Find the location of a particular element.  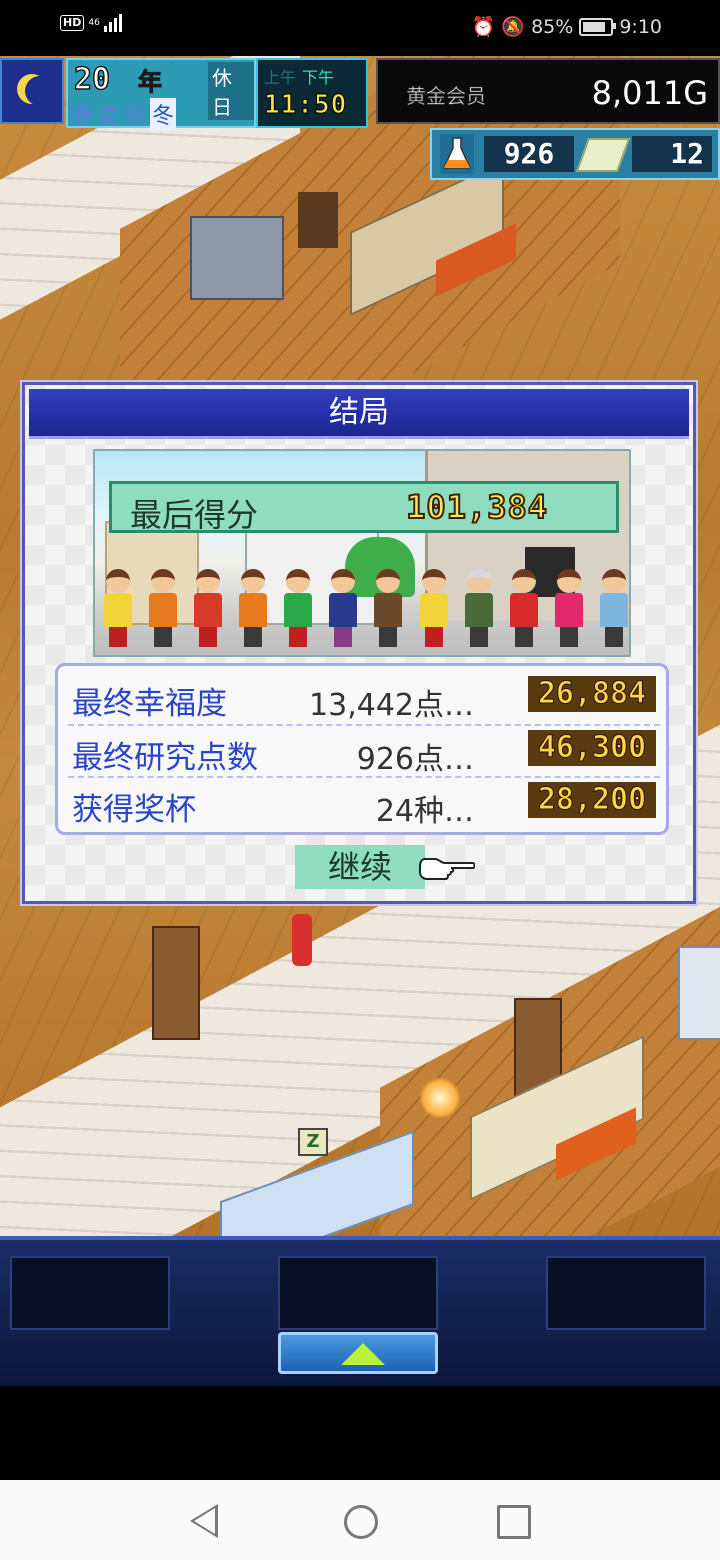

home-icon is located at coordinates (361, 1522).